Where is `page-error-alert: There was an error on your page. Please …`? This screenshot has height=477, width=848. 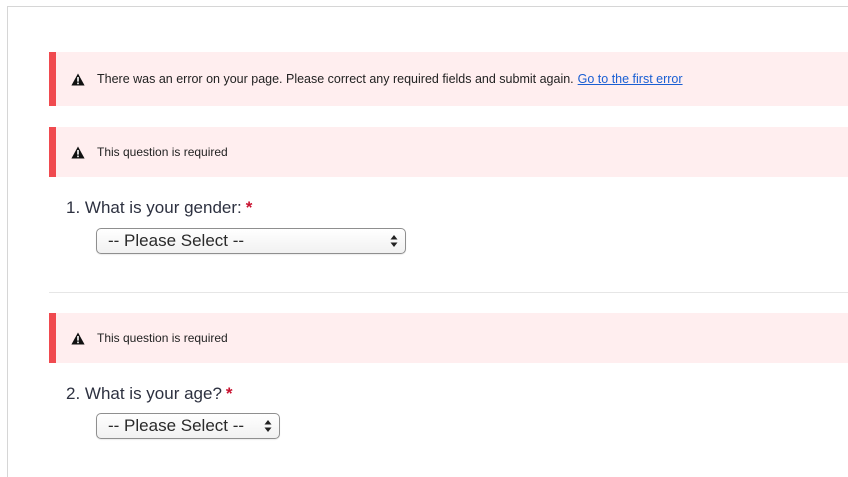 page-error-alert: There was an error on your page. Please … is located at coordinates (448, 79).